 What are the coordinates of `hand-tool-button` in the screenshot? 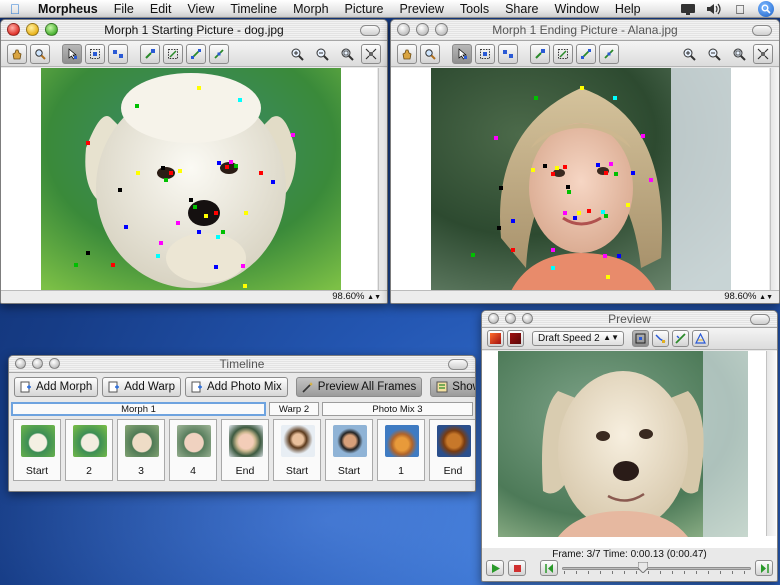 It's located at (407, 53).